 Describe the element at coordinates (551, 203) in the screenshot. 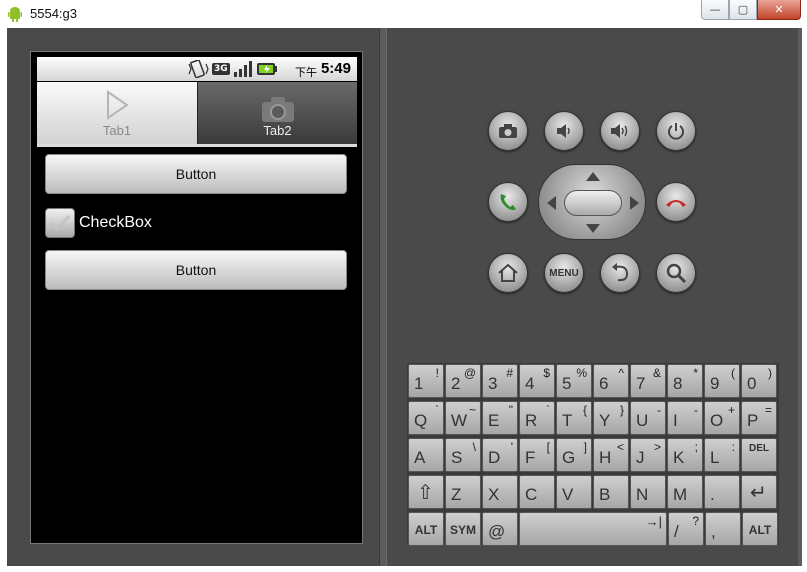

I see `dpad-left-arrow` at that location.